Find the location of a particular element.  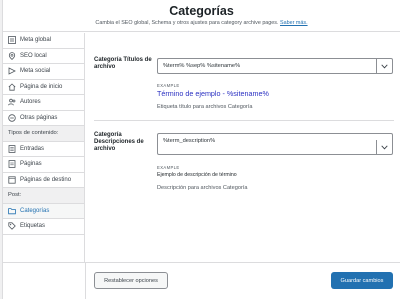

sidebar-item-label: Páginas is located at coordinates (31, 164).